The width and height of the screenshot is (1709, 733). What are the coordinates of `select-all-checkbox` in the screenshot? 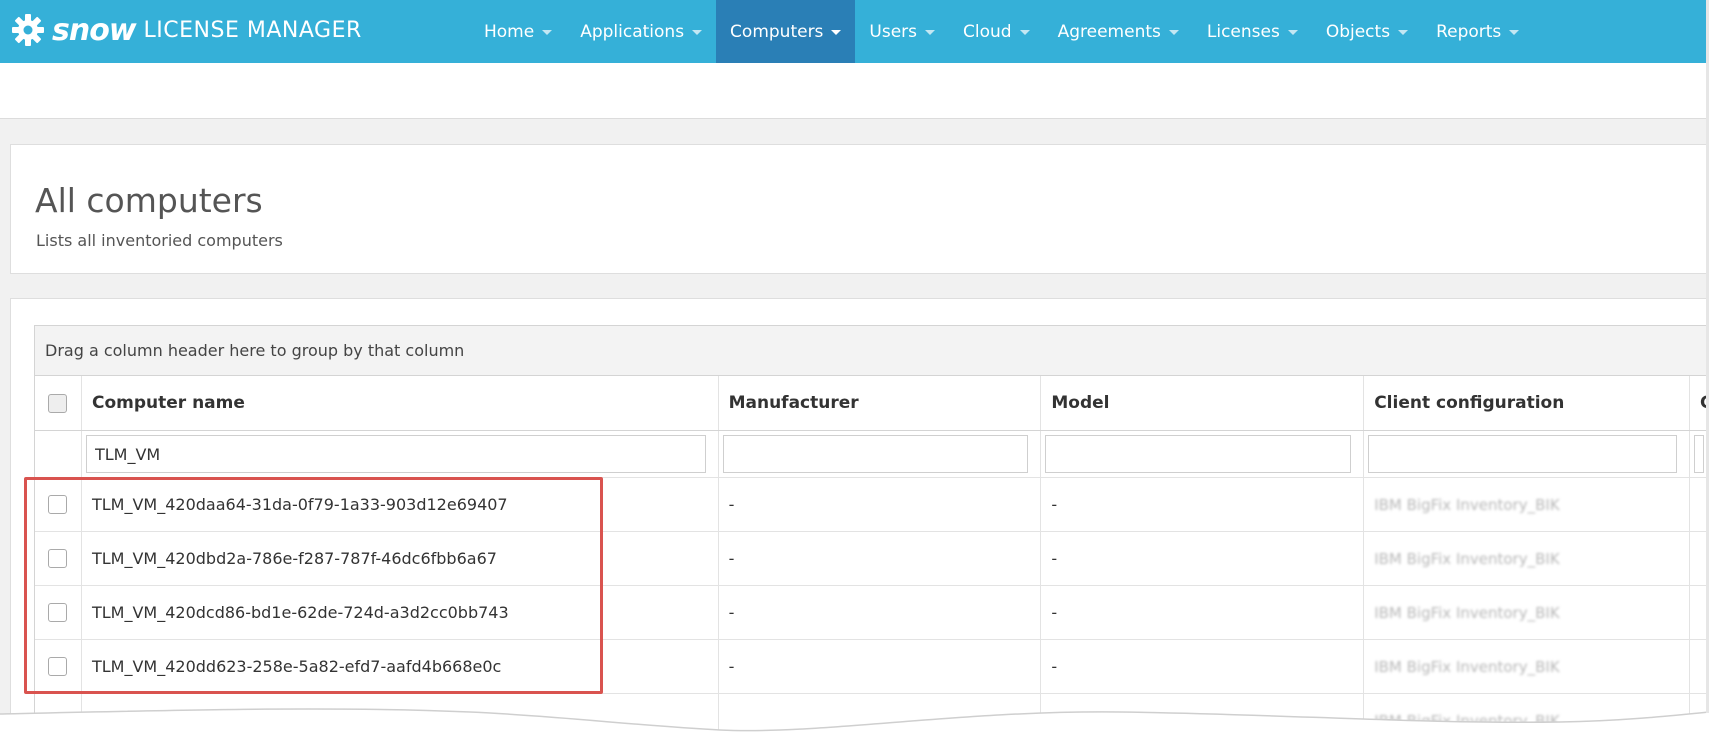 It's located at (58, 403).